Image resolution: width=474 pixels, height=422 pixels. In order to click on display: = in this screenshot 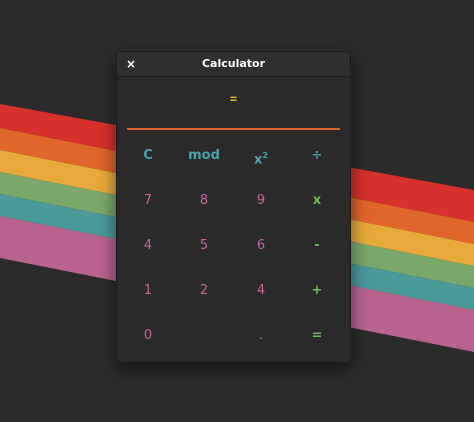, I will do `click(233, 105)`.